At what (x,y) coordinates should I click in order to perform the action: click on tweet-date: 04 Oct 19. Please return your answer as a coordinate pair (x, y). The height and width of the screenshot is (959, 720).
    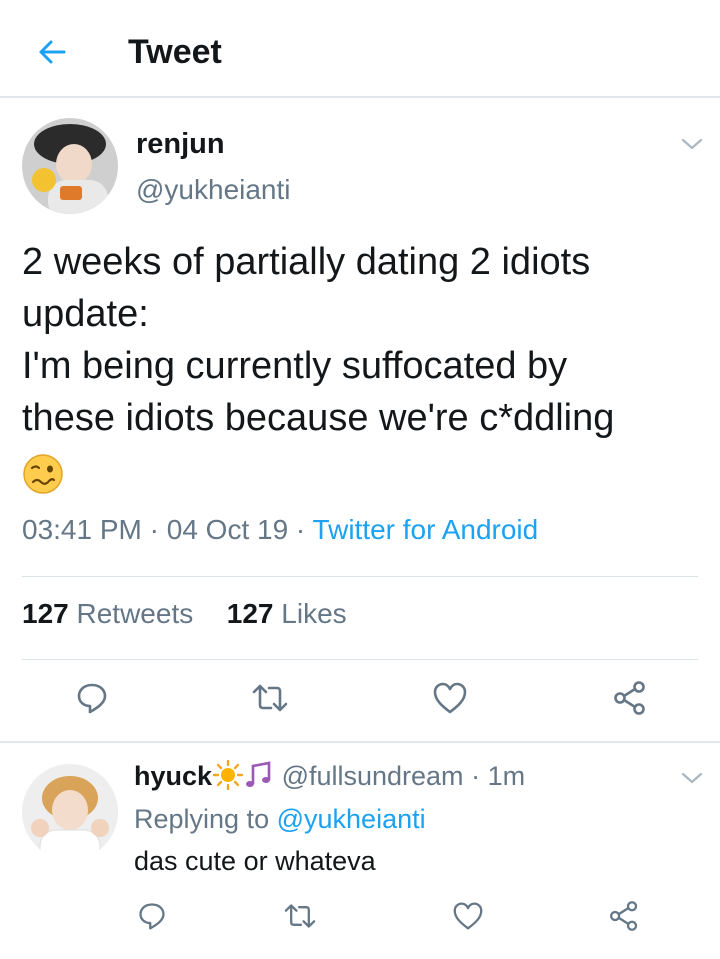
    Looking at the image, I should click on (227, 529).